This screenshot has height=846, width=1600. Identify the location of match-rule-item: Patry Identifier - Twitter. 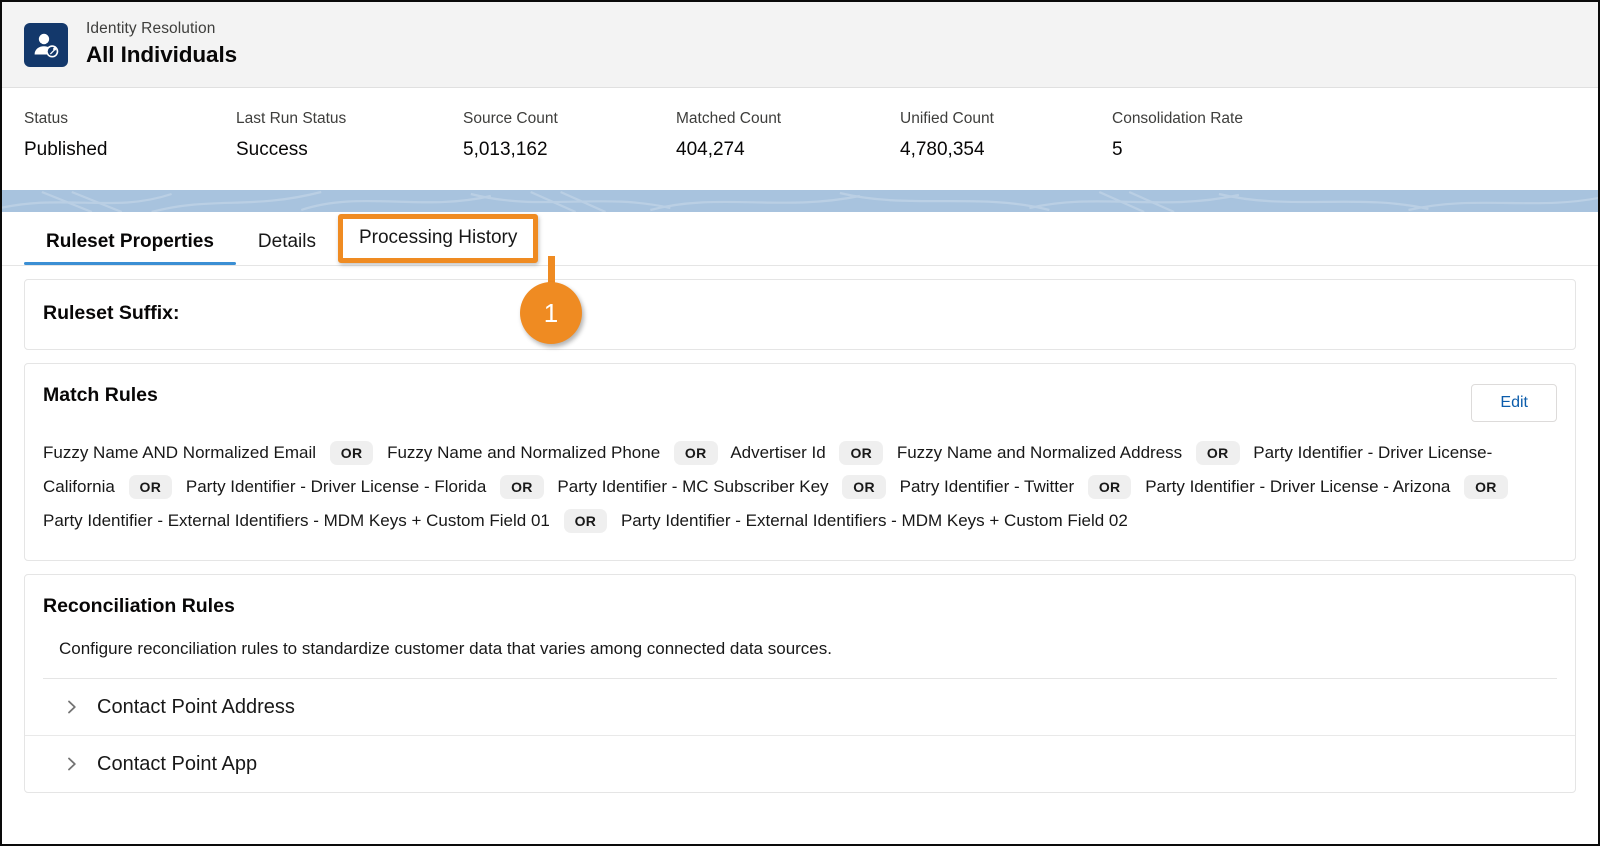
(987, 486).